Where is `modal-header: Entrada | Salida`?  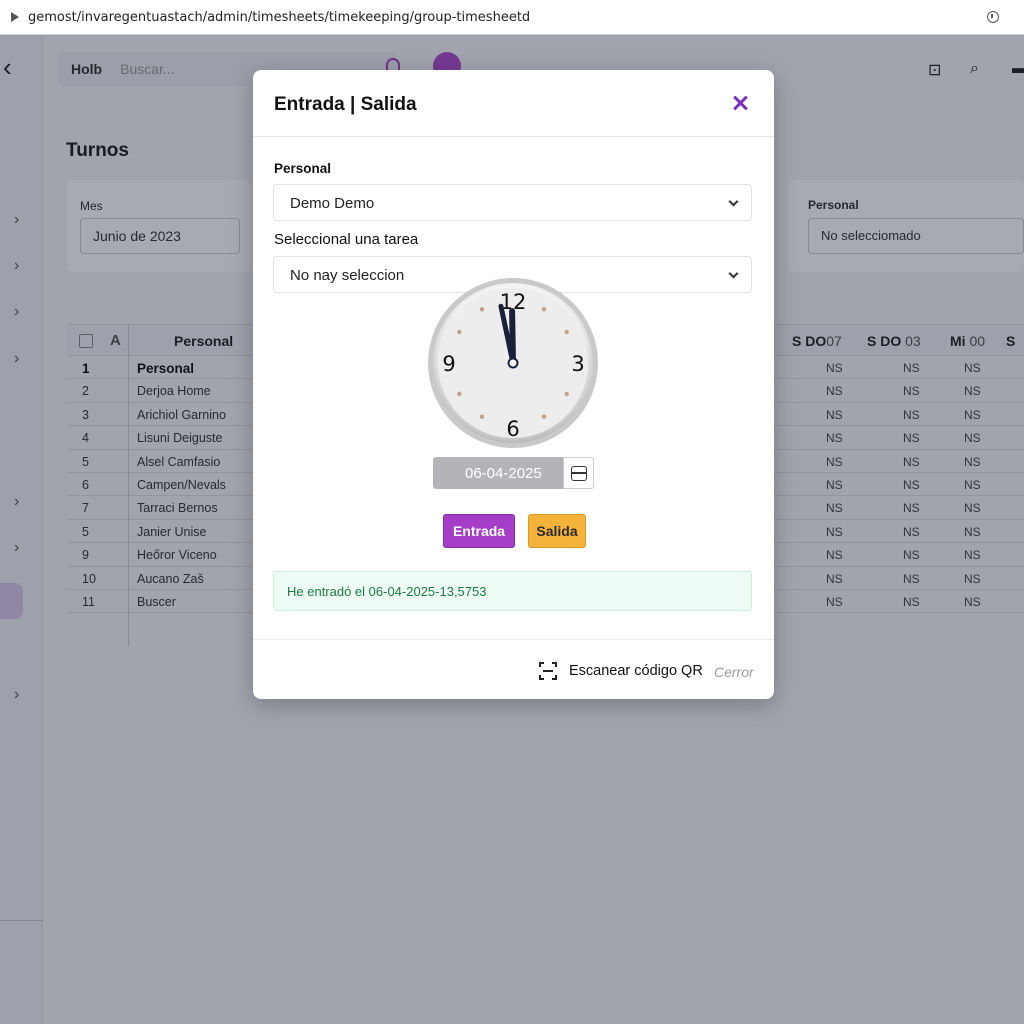 modal-header: Entrada | Salida is located at coordinates (513, 103).